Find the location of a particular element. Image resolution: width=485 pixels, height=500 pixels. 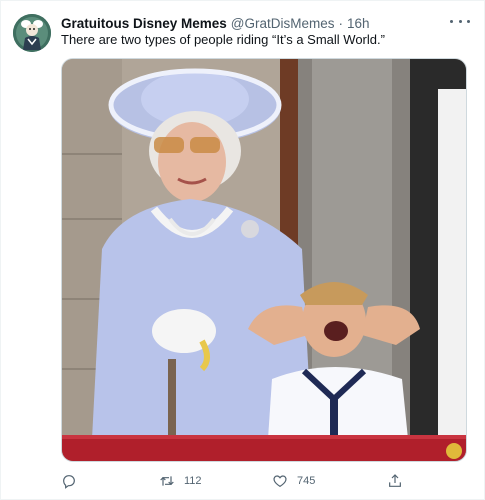

heart-icon is located at coordinates (280, 481).